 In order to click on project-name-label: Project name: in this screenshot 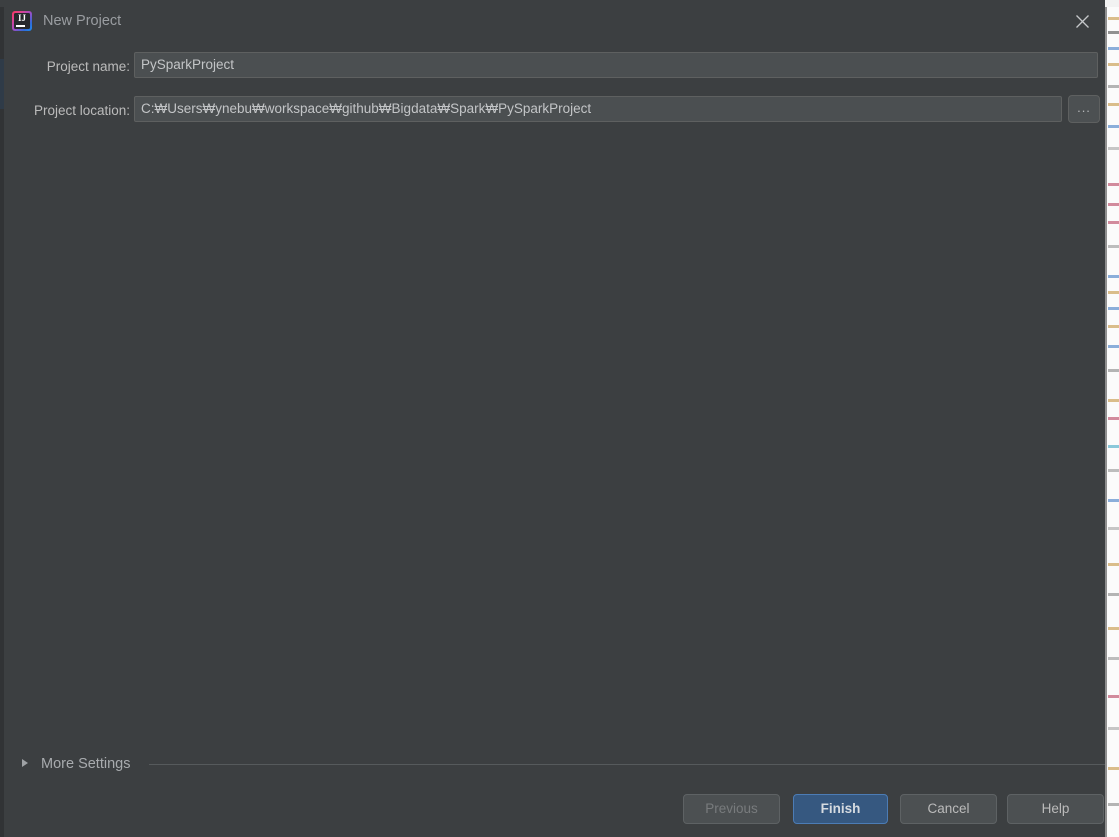, I will do `click(88, 66)`.